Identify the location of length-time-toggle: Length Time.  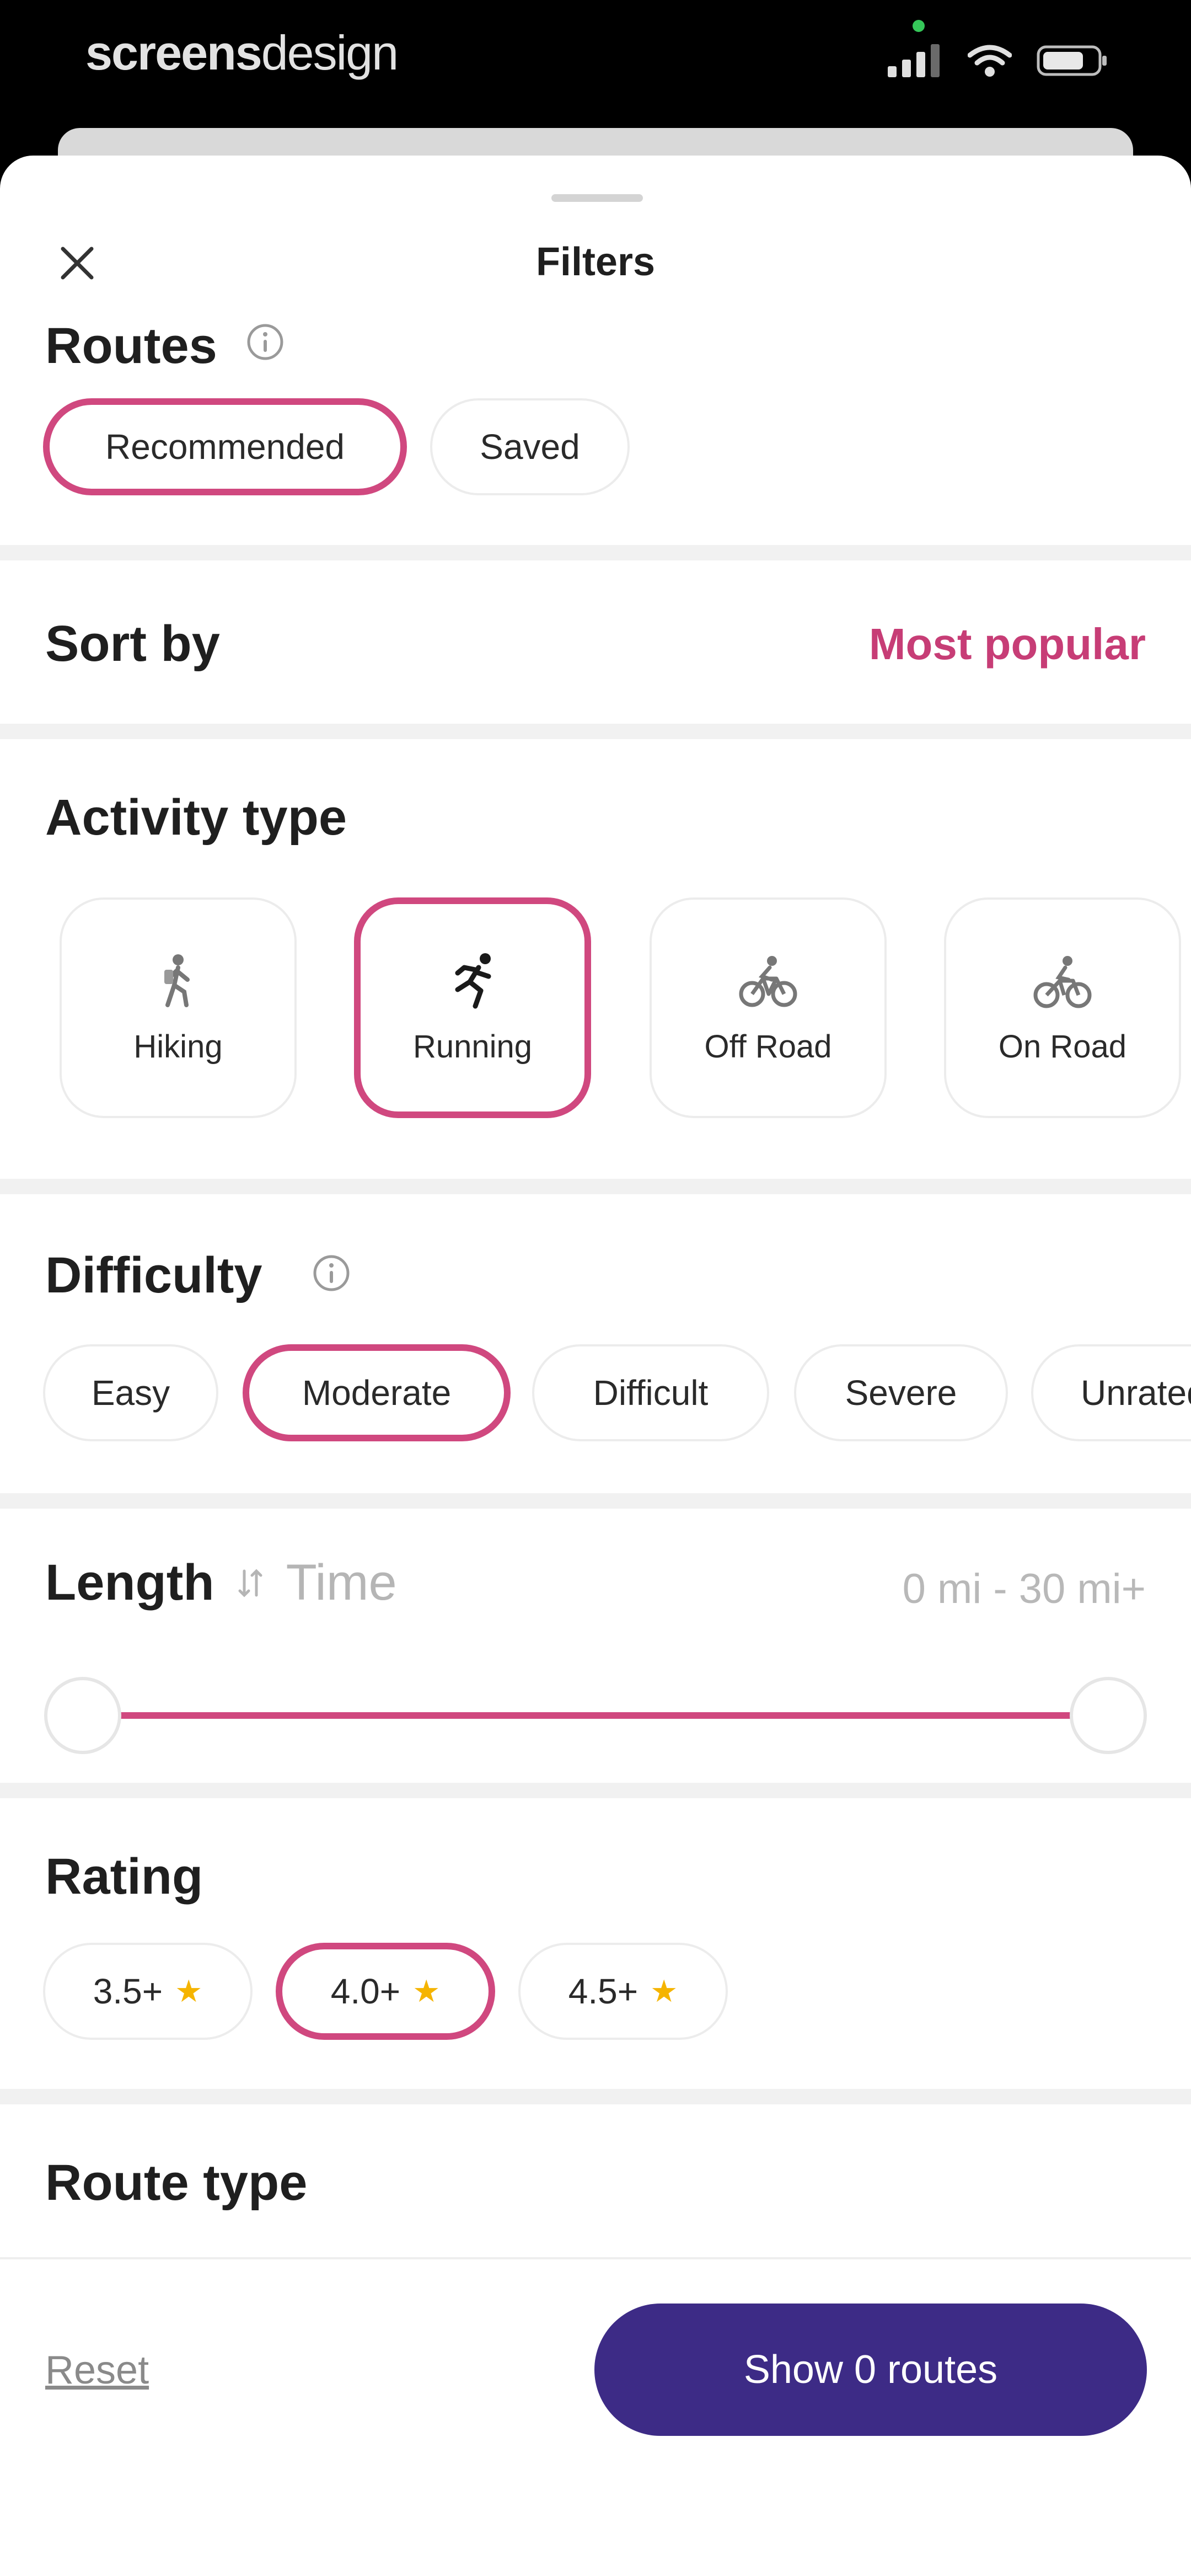
(221, 1583).